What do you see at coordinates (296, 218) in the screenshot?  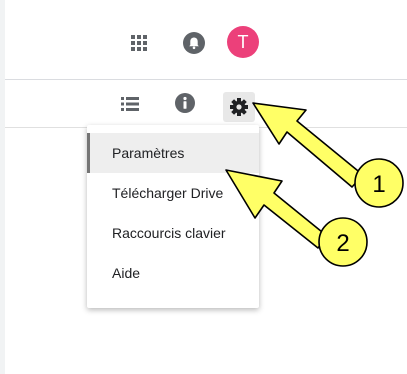 I see `callout-arrow-2: 2` at bounding box center [296, 218].